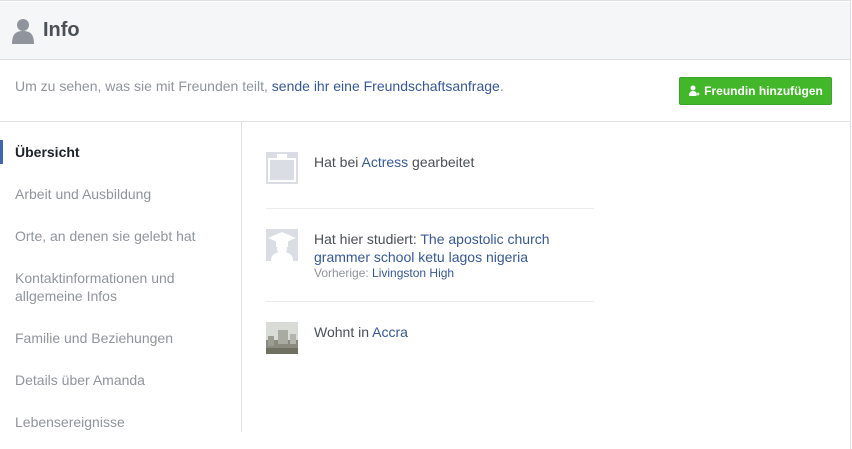 This screenshot has height=449, width=852. I want to click on residence-prefix: Wohnt in, so click(343, 332).